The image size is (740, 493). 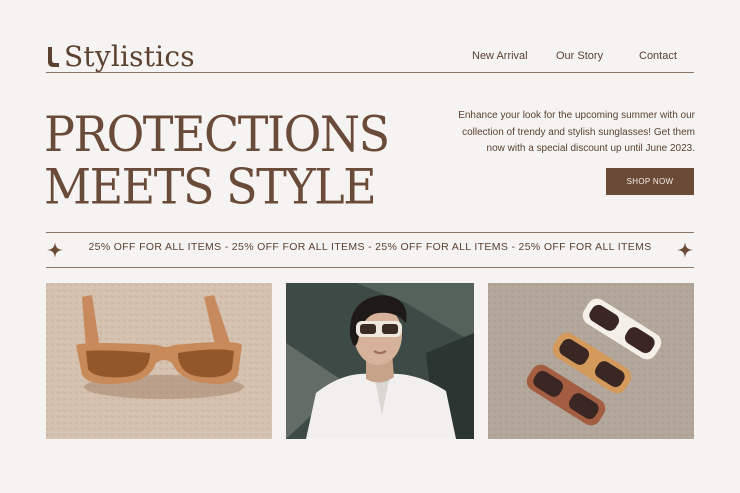 What do you see at coordinates (370, 232) in the screenshot?
I see `promo-top-divider` at bounding box center [370, 232].